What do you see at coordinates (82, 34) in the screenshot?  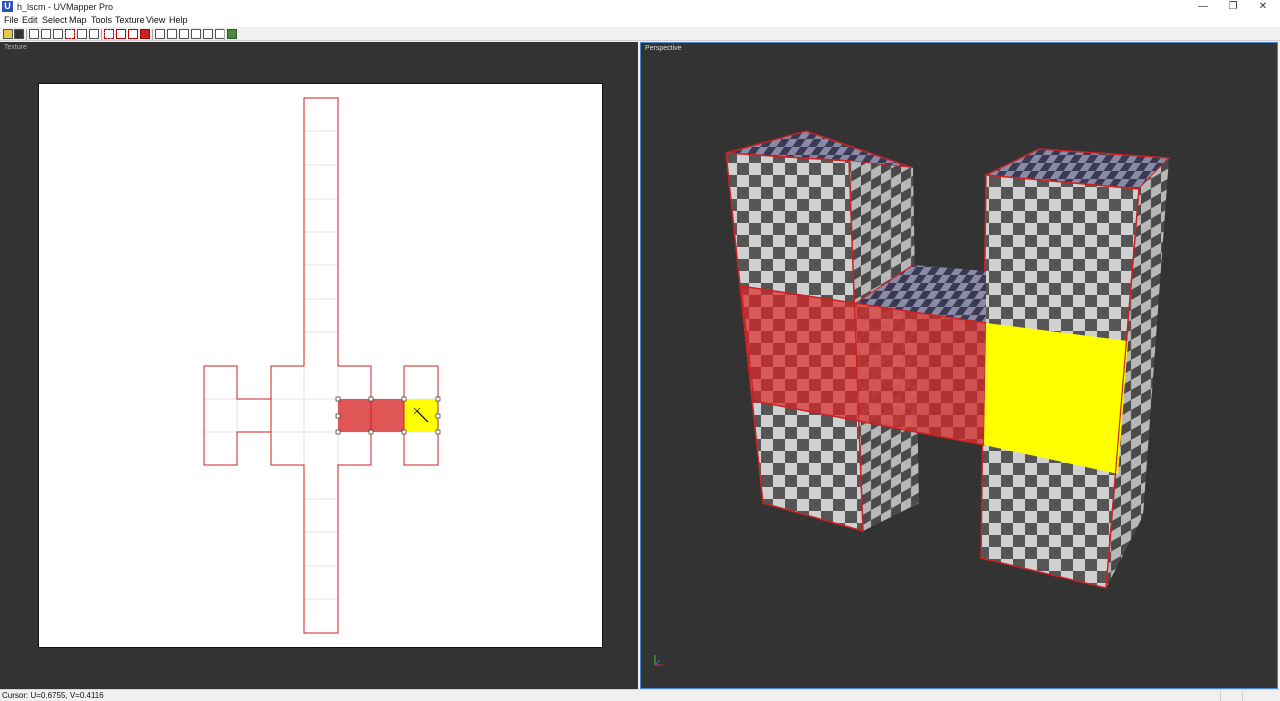 I see `lasso-icon` at bounding box center [82, 34].